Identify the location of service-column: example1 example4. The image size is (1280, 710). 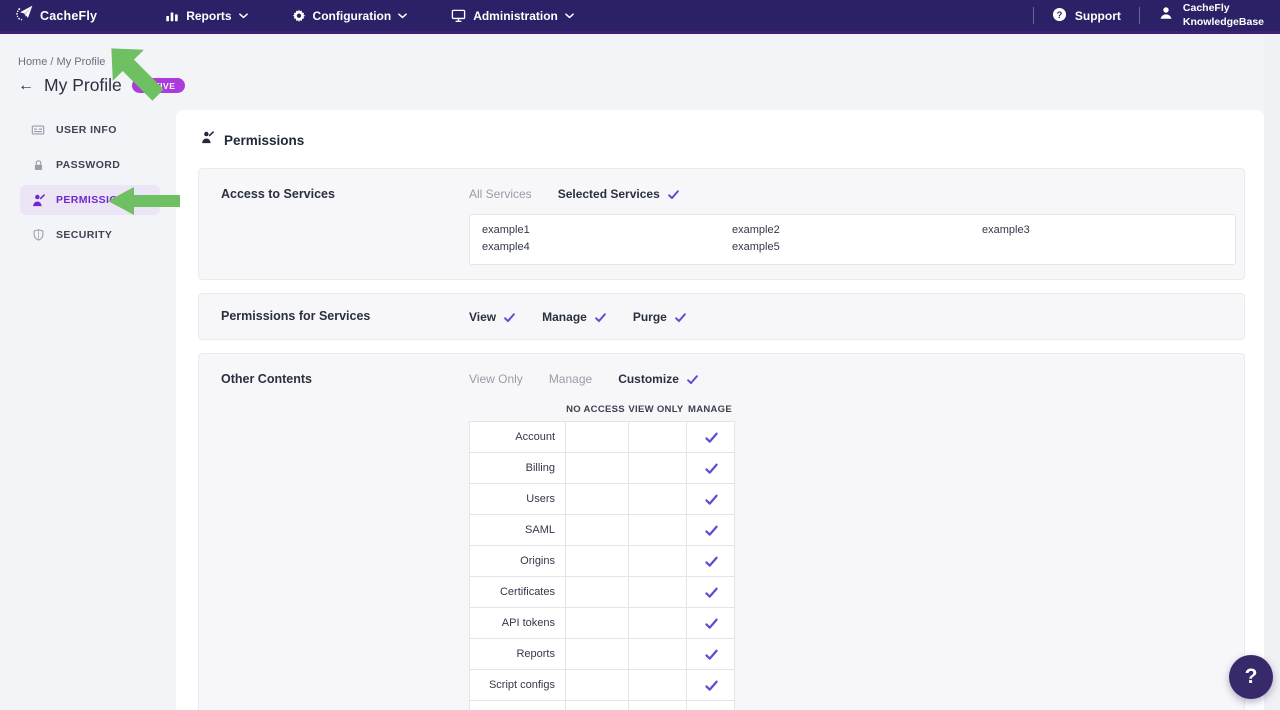
(607, 238).